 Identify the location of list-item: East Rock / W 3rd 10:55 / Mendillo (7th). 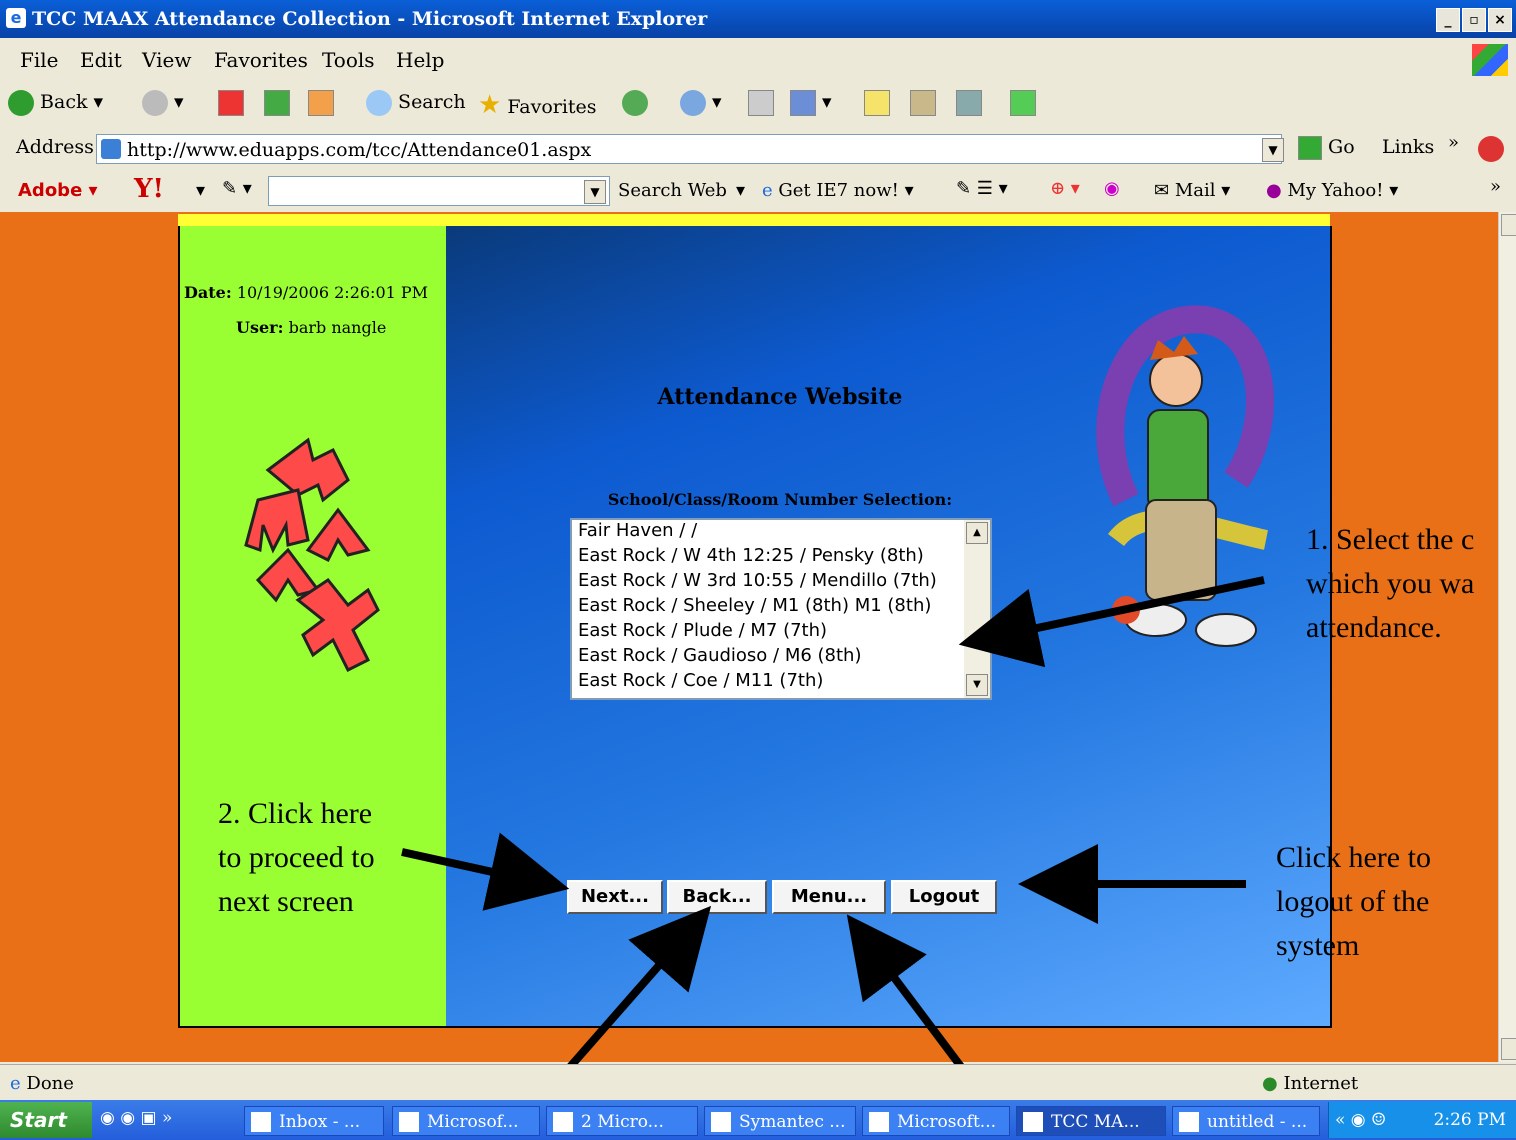
(781, 582).